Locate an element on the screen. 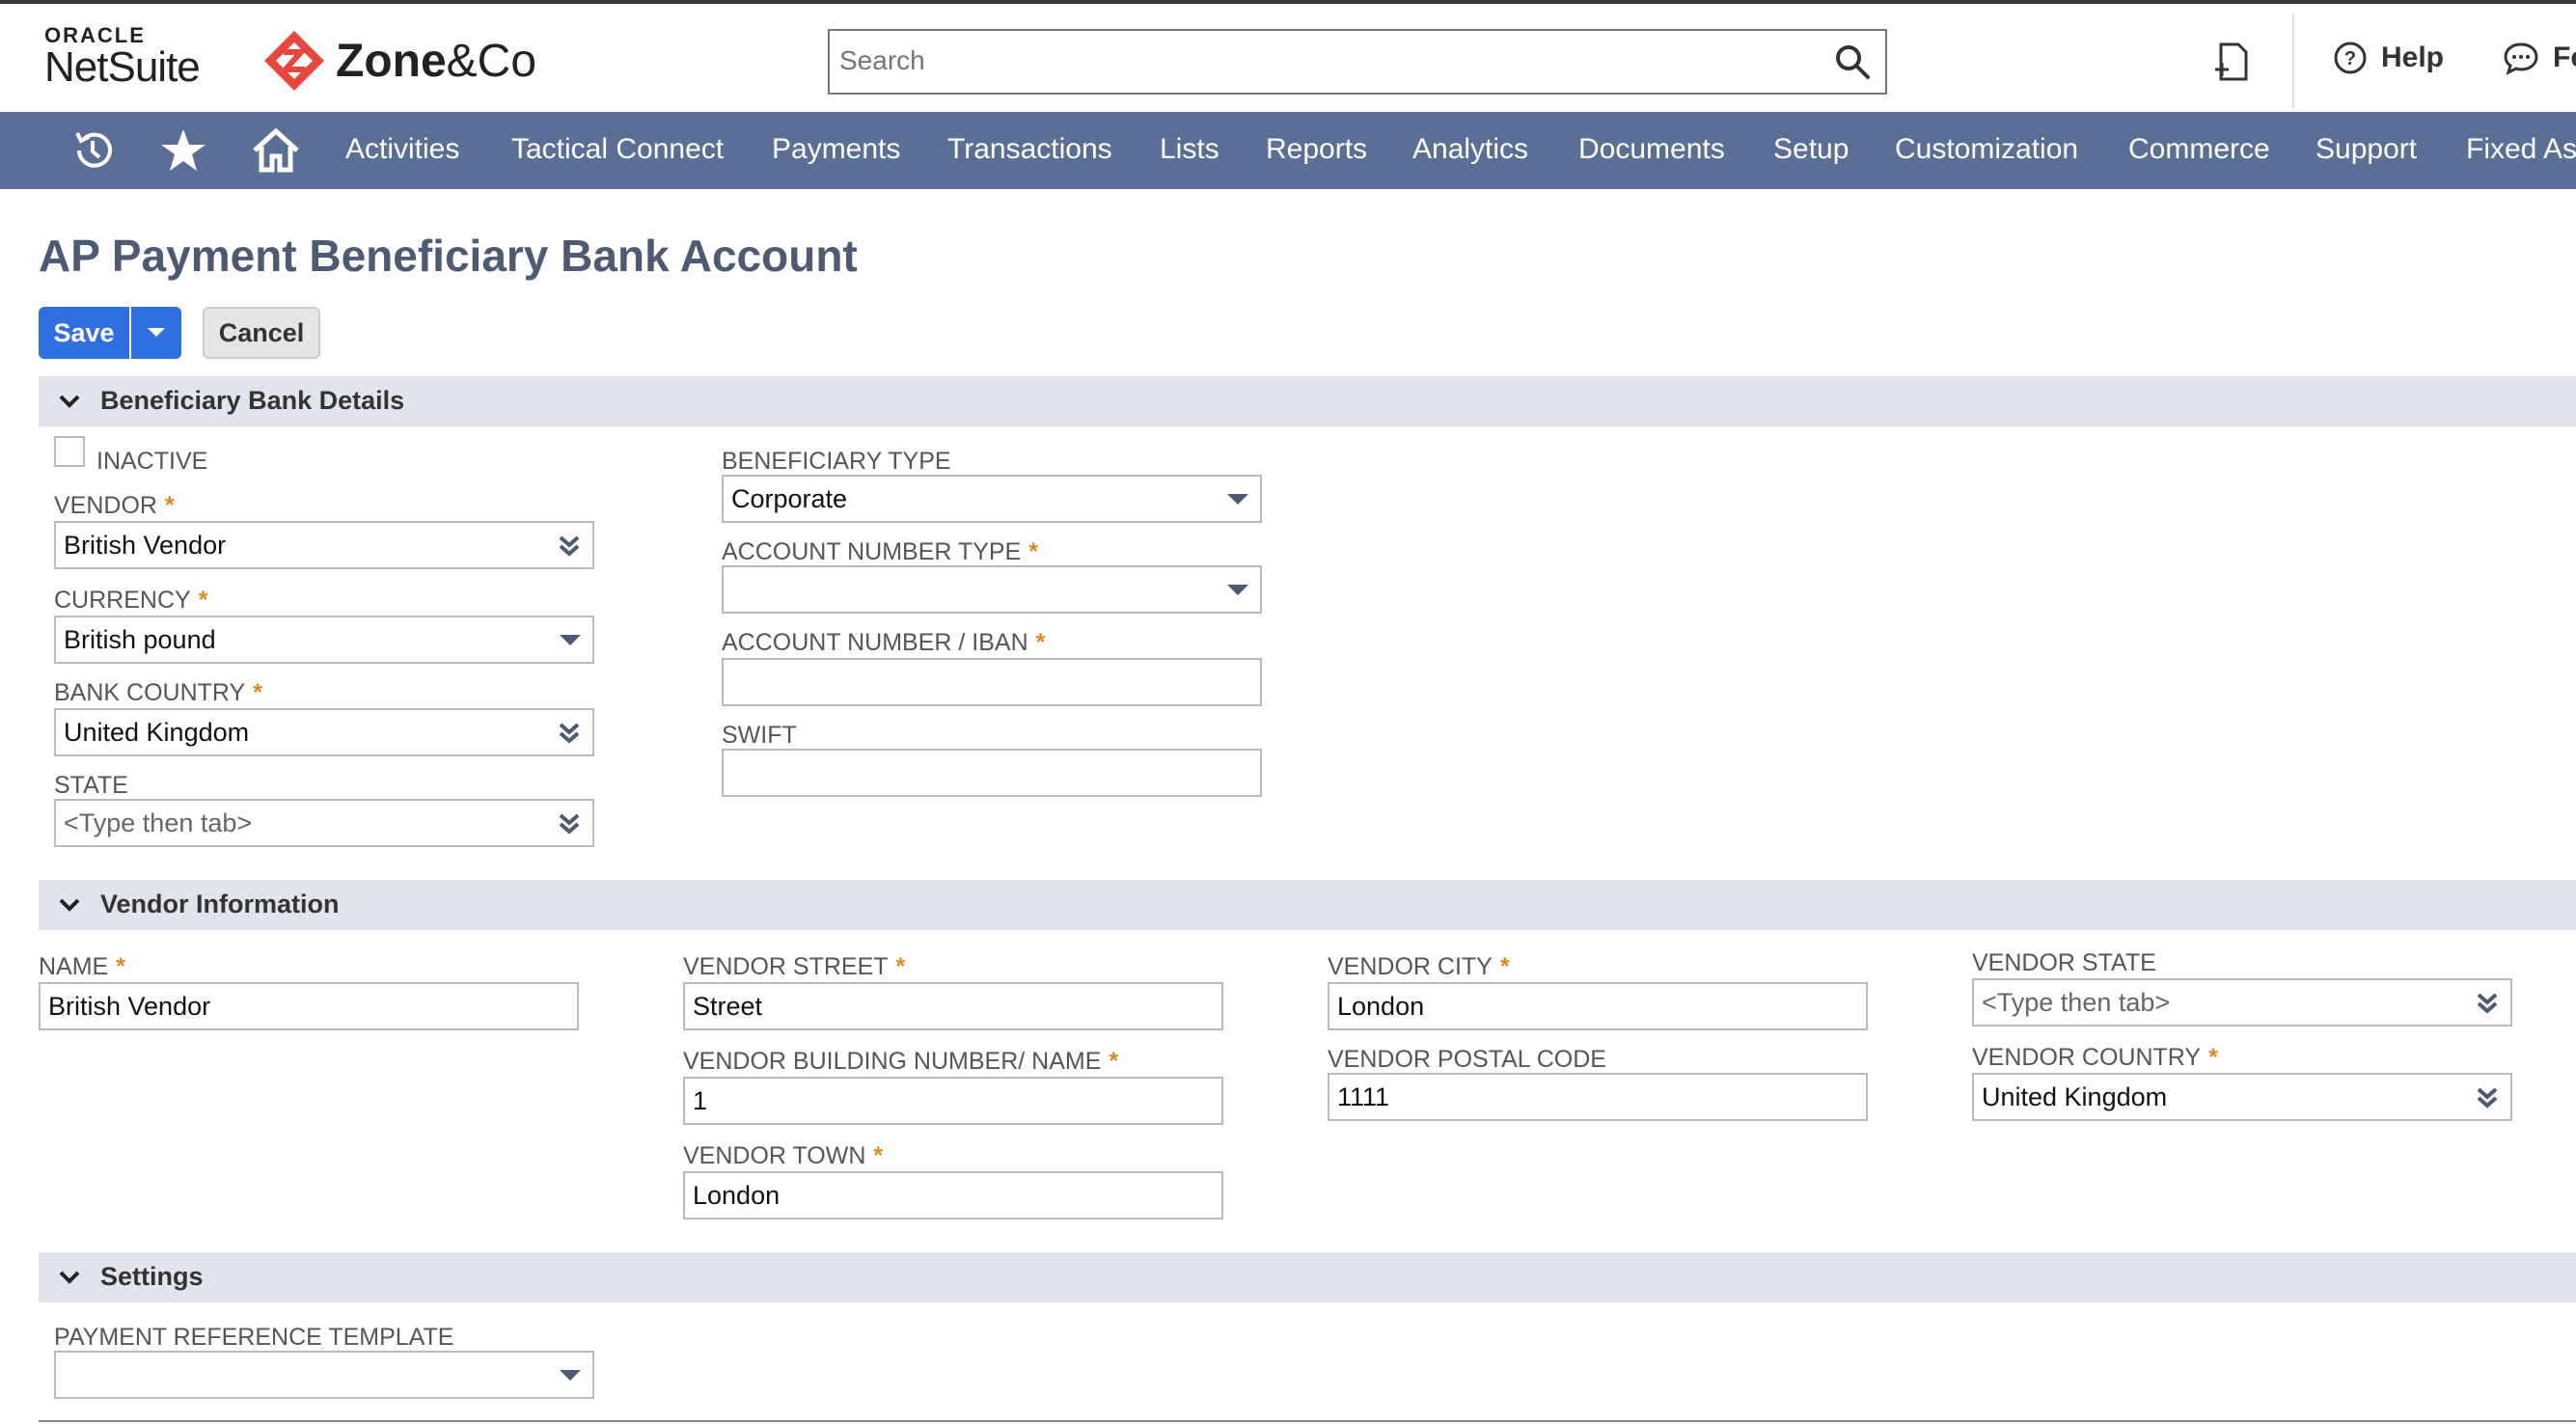 This screenshot has width=2576, height=1424. home-icon is located at coordinates (276, 150).